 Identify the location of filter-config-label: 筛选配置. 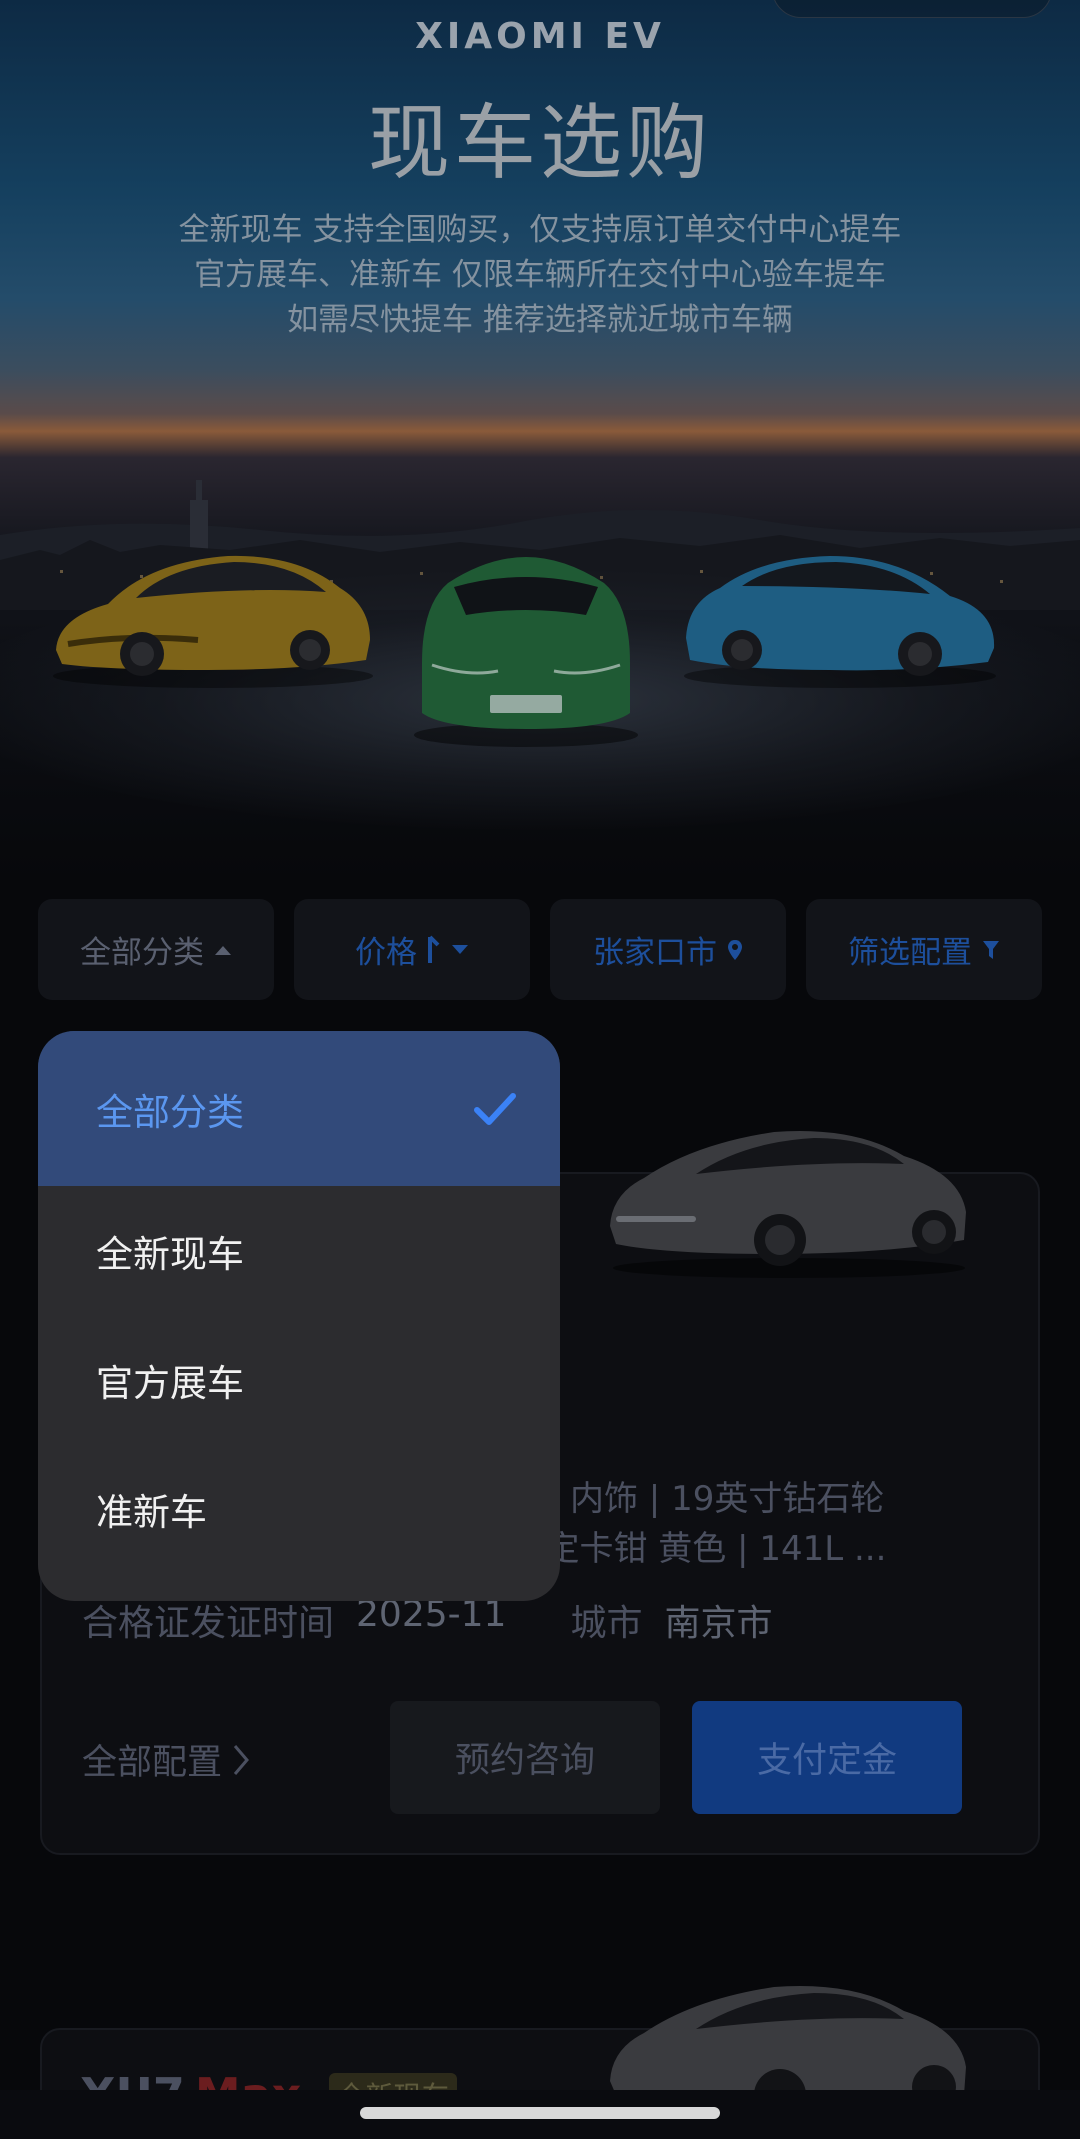
(910, 953).